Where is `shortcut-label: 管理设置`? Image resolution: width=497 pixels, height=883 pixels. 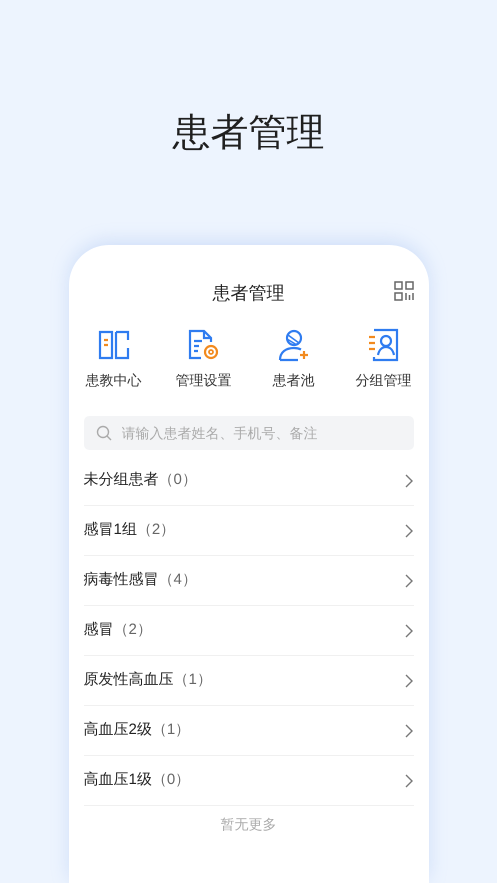 shortcut-label: 管理设置 is located at coordinates (204, 380).